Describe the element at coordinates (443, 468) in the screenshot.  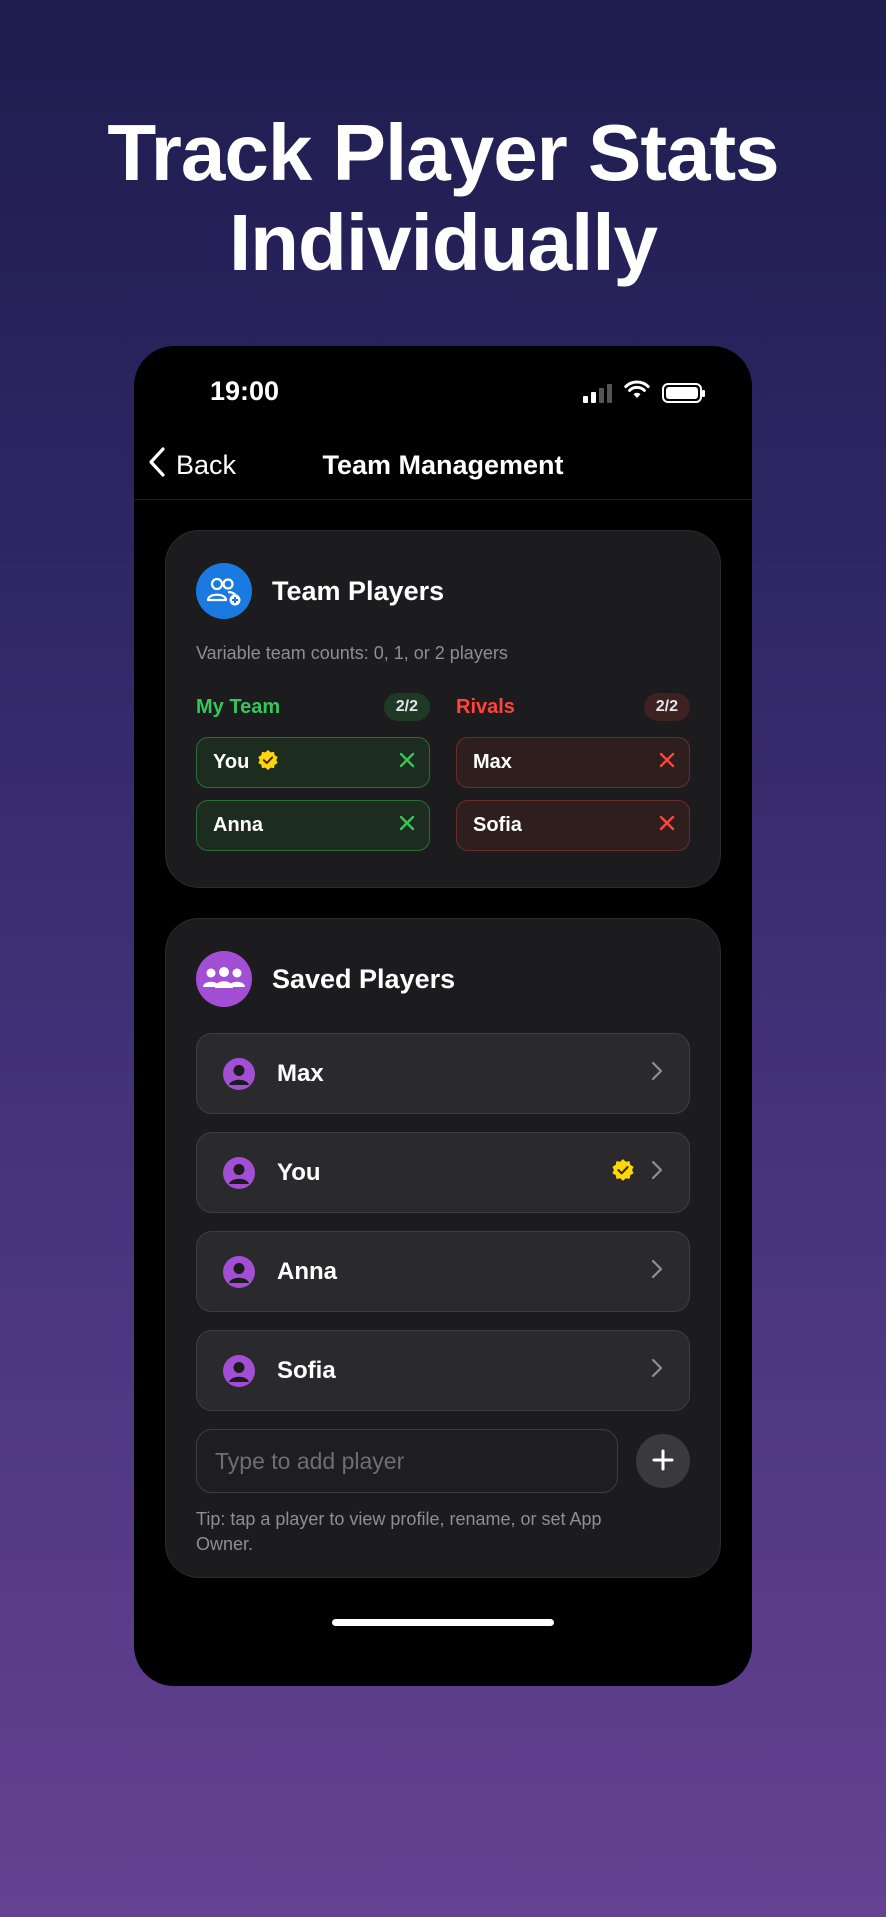
I see `navigation-bar: Back Team Management` at that location.